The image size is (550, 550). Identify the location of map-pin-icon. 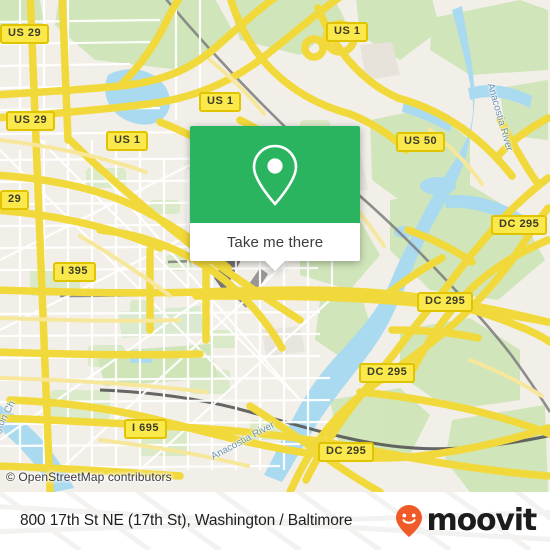
(275, 175).